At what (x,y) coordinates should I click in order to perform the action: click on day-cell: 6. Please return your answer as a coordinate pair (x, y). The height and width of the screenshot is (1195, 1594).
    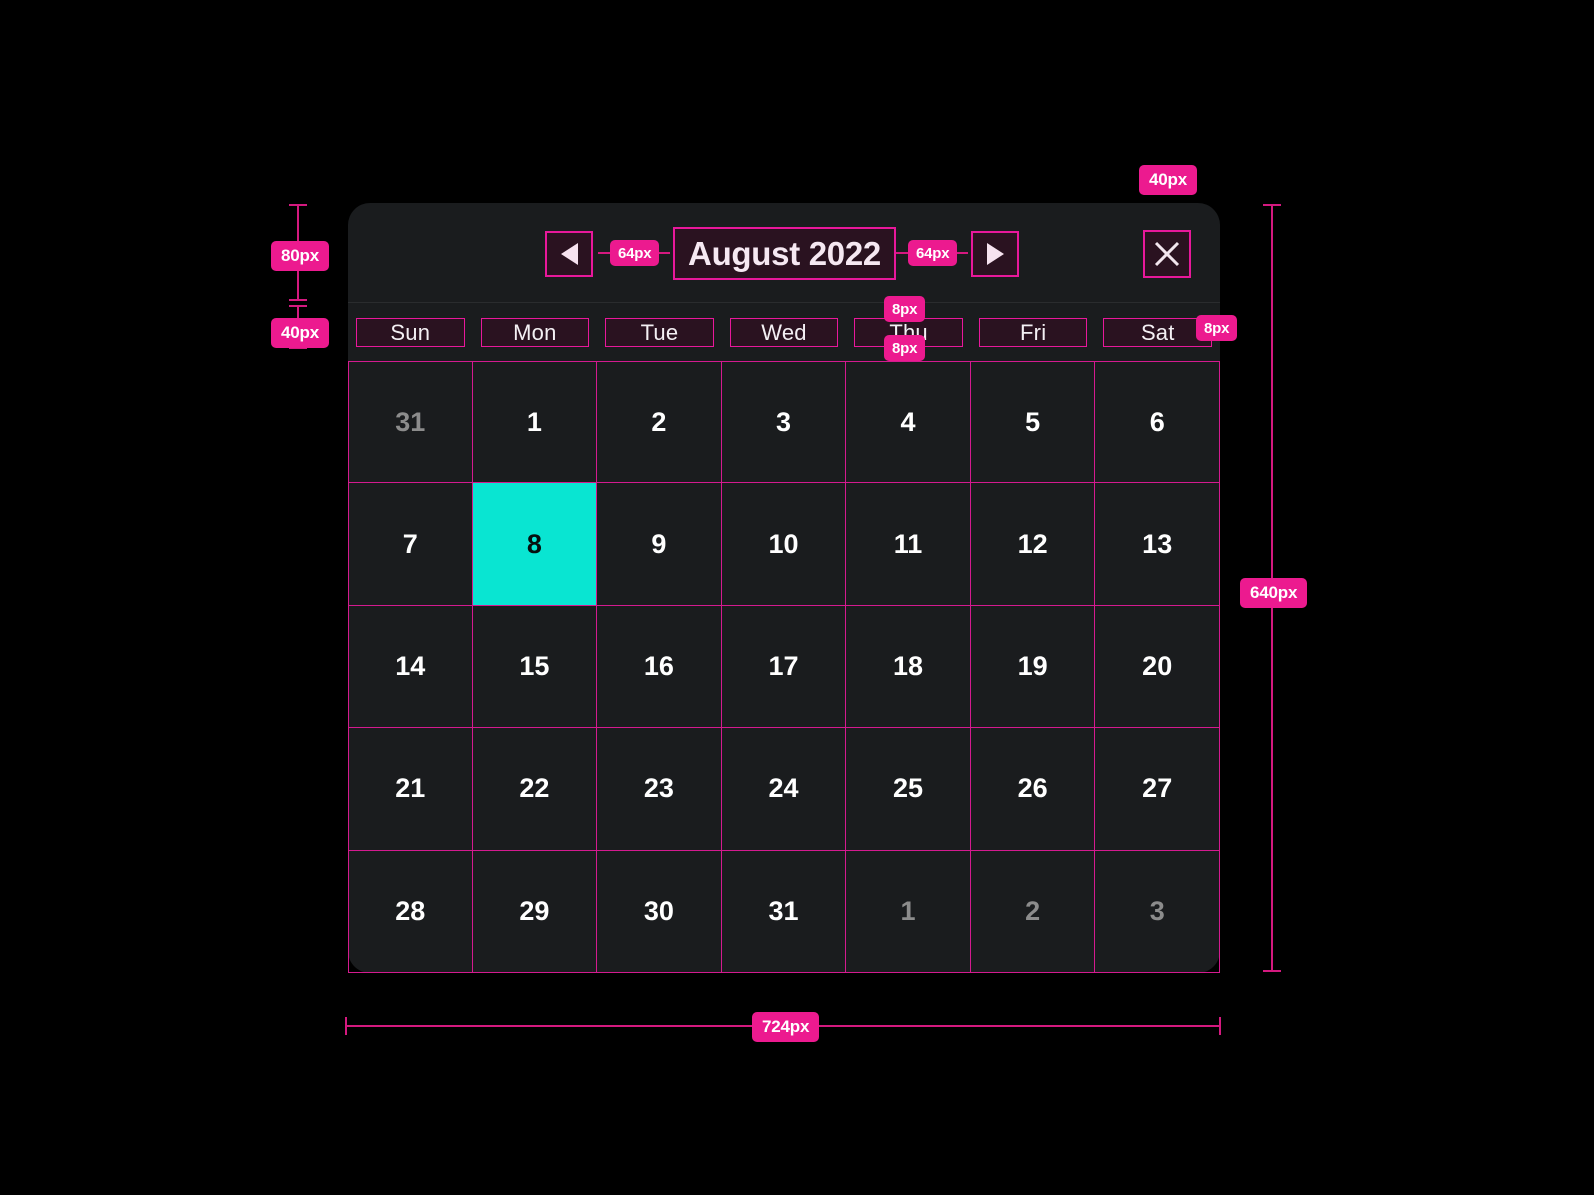
    Looking at the image, I should click on (1157, 422).